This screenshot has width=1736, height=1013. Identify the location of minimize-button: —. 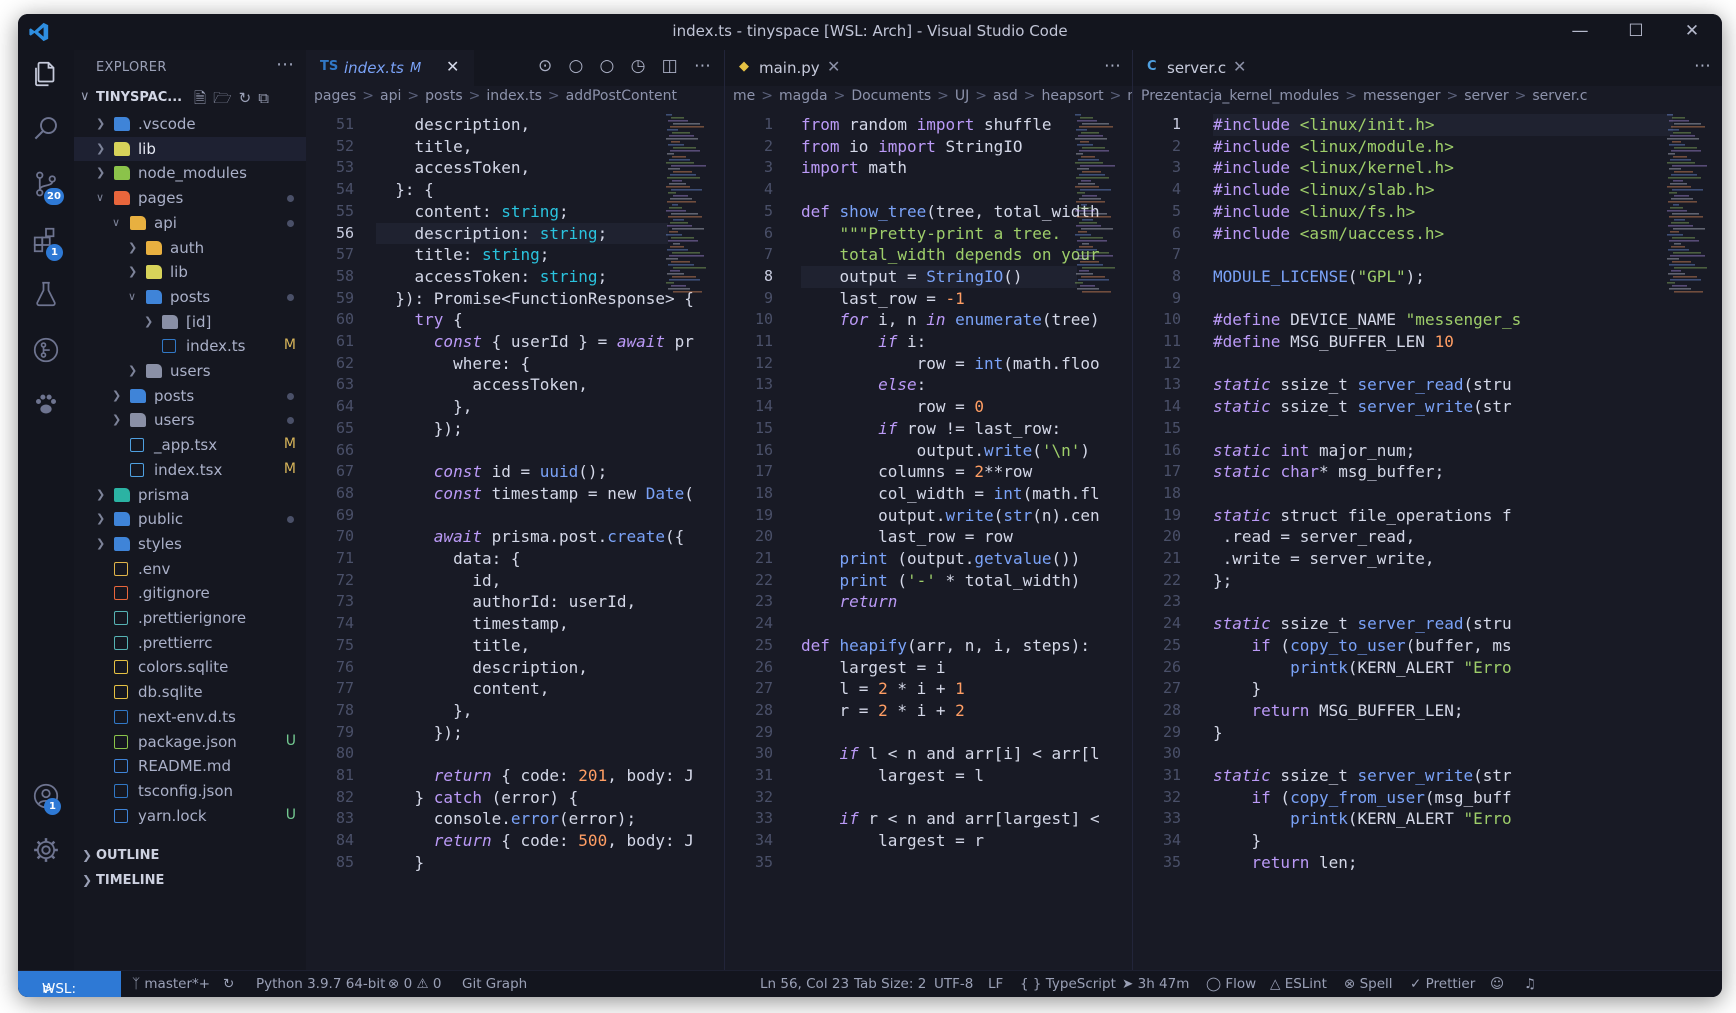
(1580, 31).